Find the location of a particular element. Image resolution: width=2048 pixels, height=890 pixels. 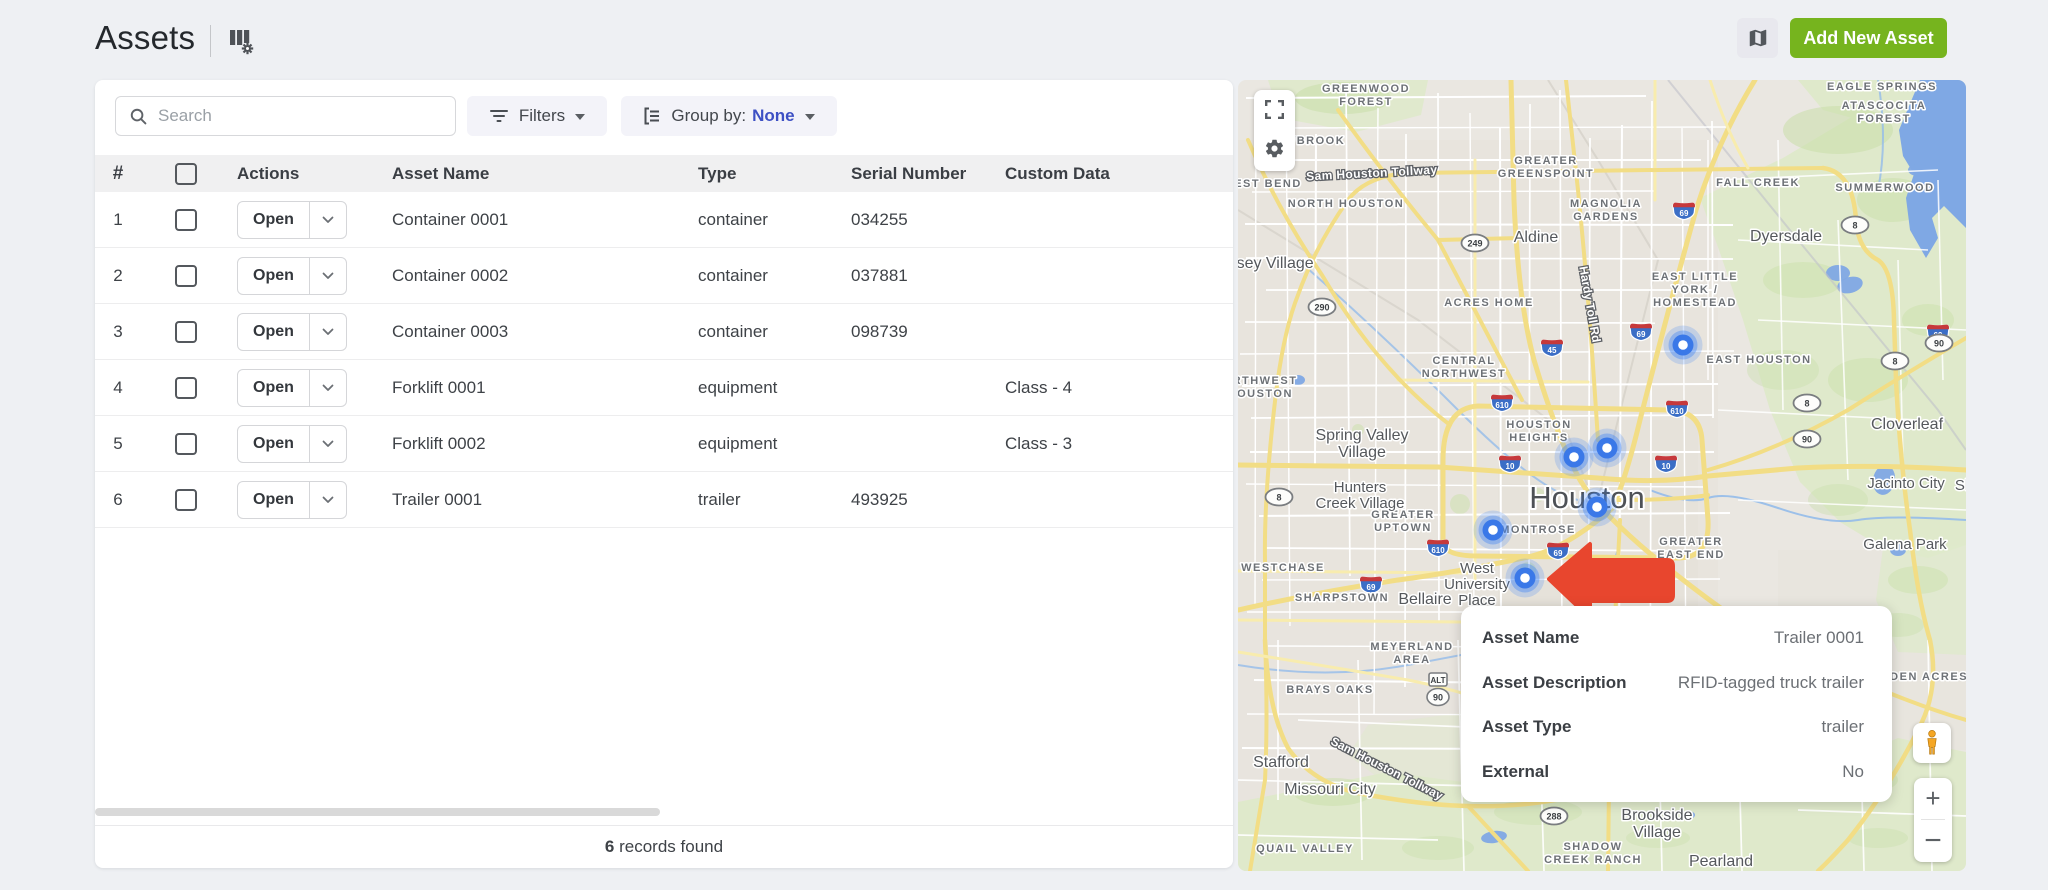

svg-text:GREATERUPTOWN: GREATER UPTOWN is located at coordinates (1402, 521).